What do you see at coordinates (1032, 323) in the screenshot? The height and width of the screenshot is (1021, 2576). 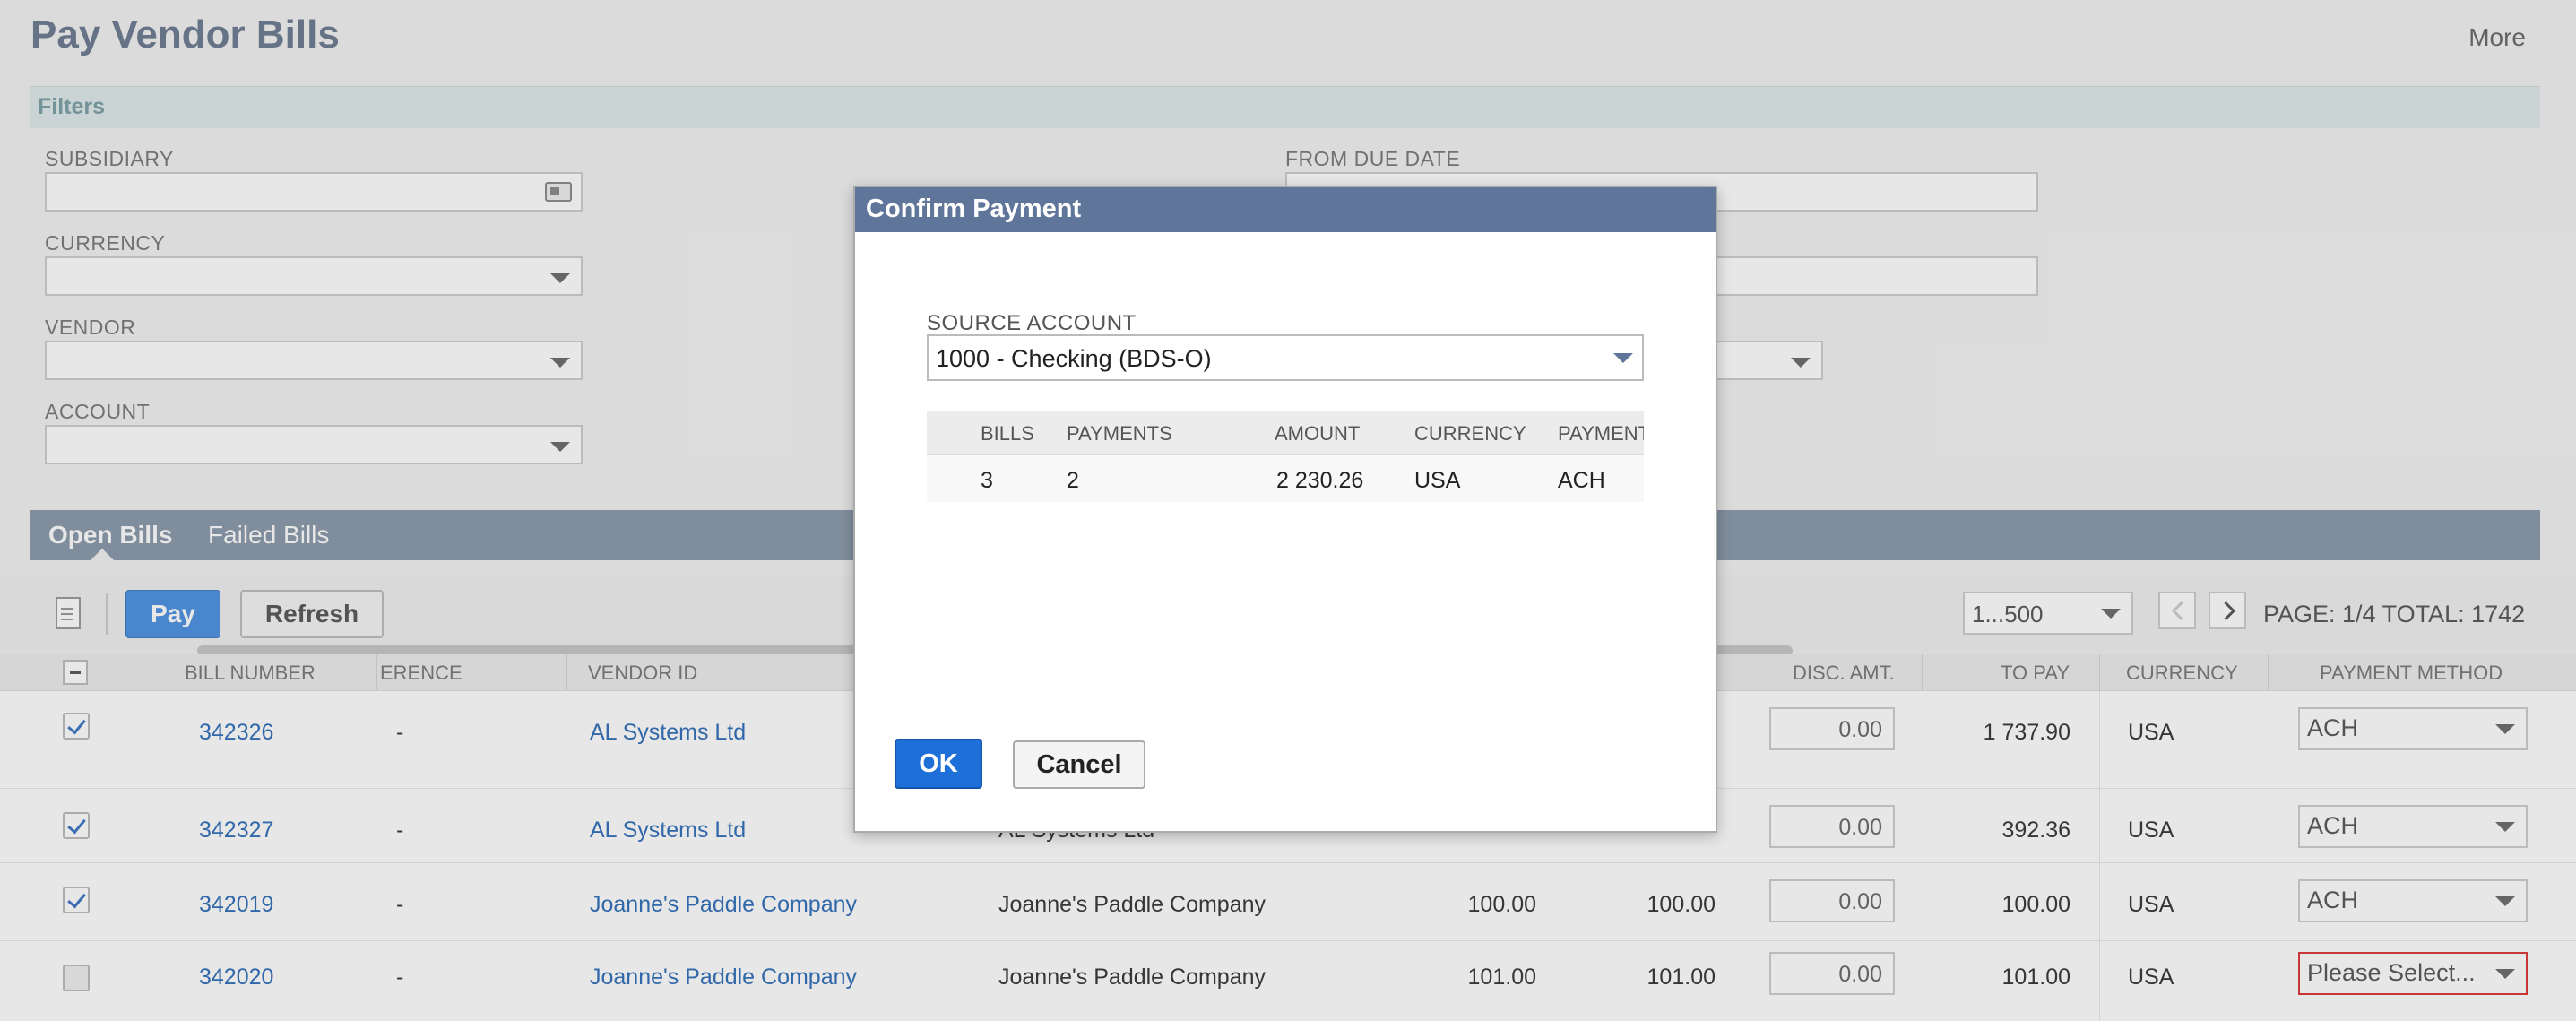 I see `source-account-label: SOURCE ACCOUNT` at bounding box center [1032, 323].